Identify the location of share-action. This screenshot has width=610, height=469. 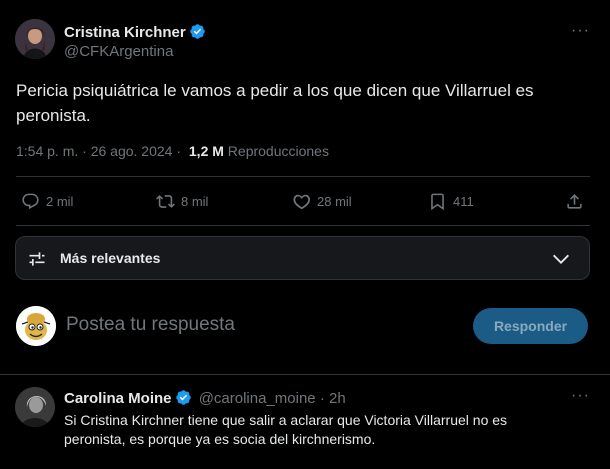
(574, 201).